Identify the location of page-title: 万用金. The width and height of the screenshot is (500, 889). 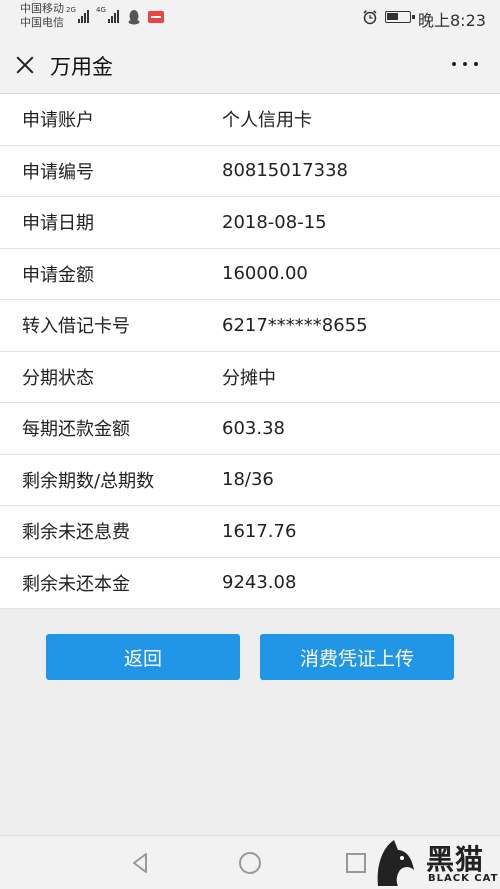
(81, 67).